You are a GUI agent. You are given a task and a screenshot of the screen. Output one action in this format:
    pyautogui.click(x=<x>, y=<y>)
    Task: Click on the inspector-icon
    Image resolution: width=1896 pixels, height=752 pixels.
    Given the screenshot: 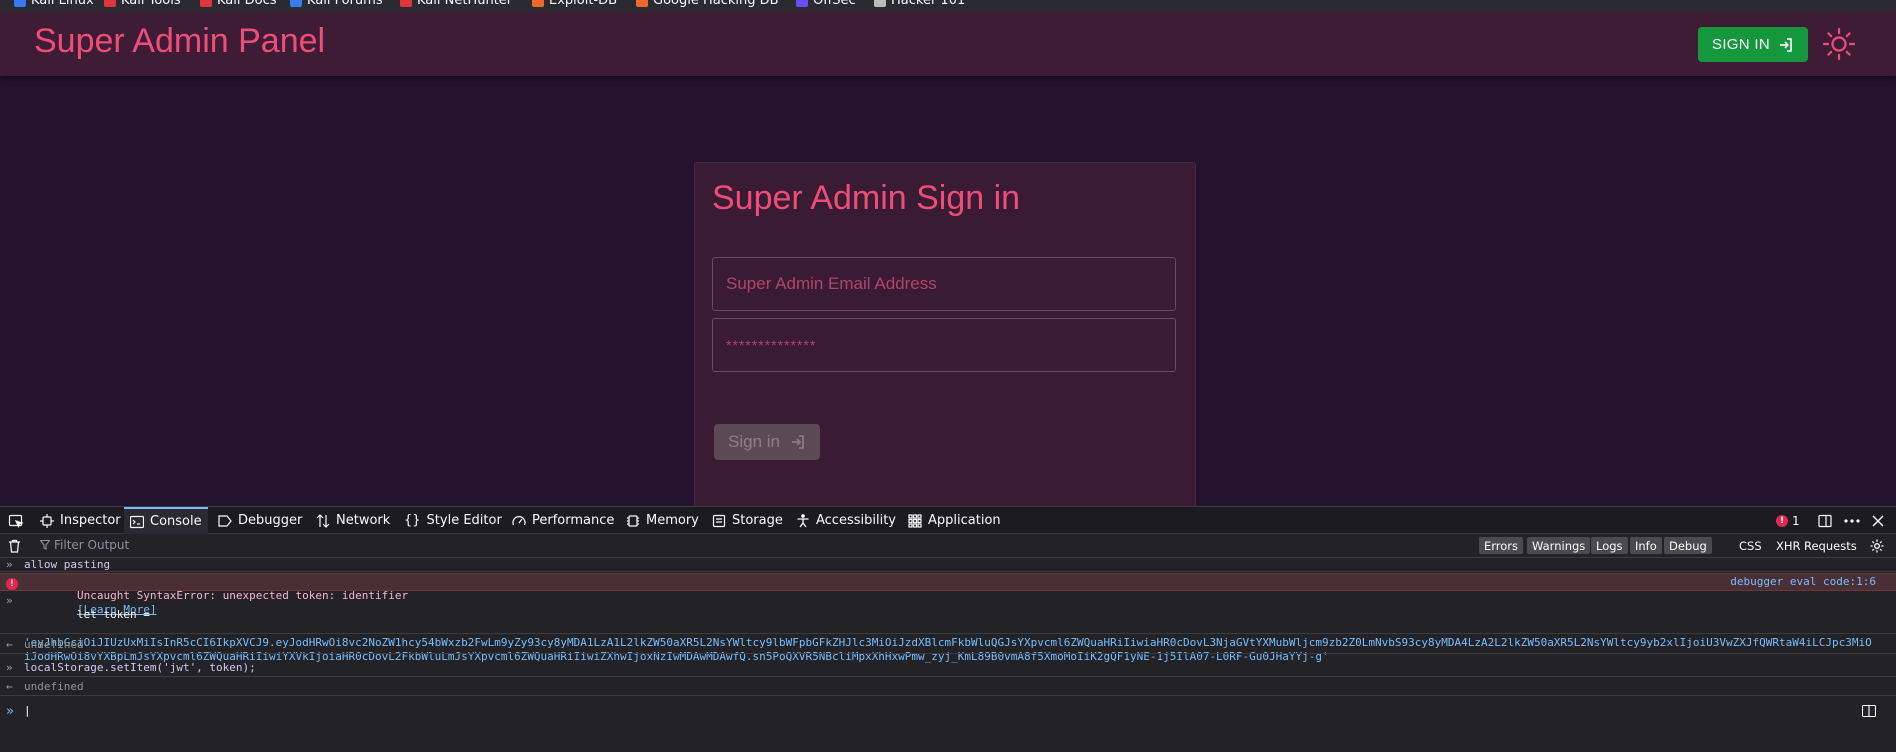 What is the action you would take?
    pyautogui.click(x=47, y=520)
    